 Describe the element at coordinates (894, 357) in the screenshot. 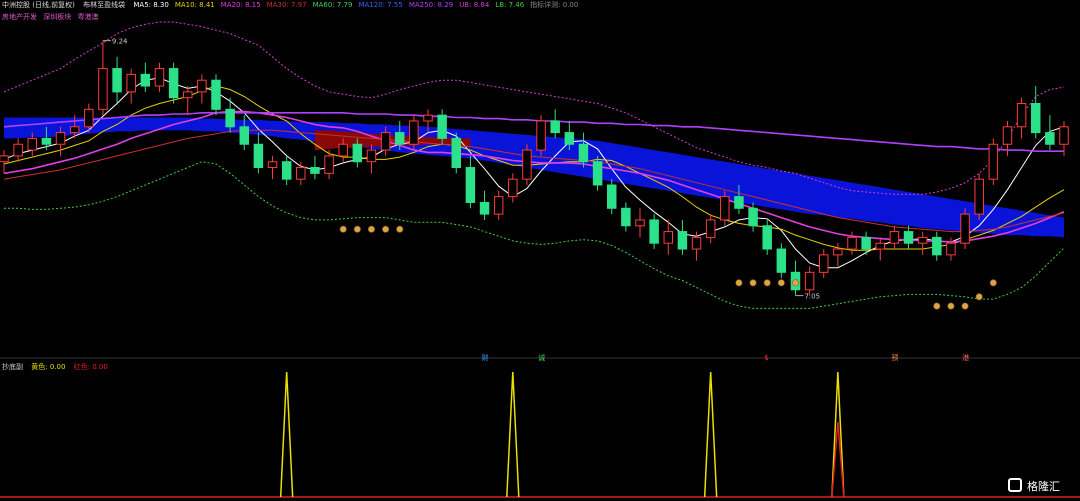

I see `signal-label: 预` at that location.